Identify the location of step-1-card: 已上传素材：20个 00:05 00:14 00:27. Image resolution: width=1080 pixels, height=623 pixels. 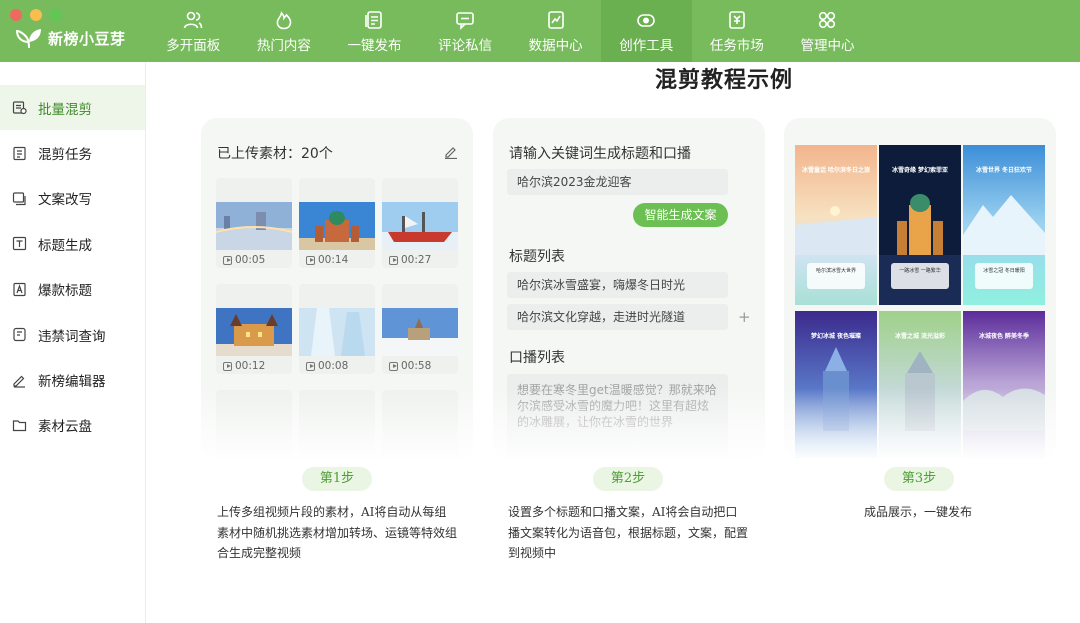
(337, 288).